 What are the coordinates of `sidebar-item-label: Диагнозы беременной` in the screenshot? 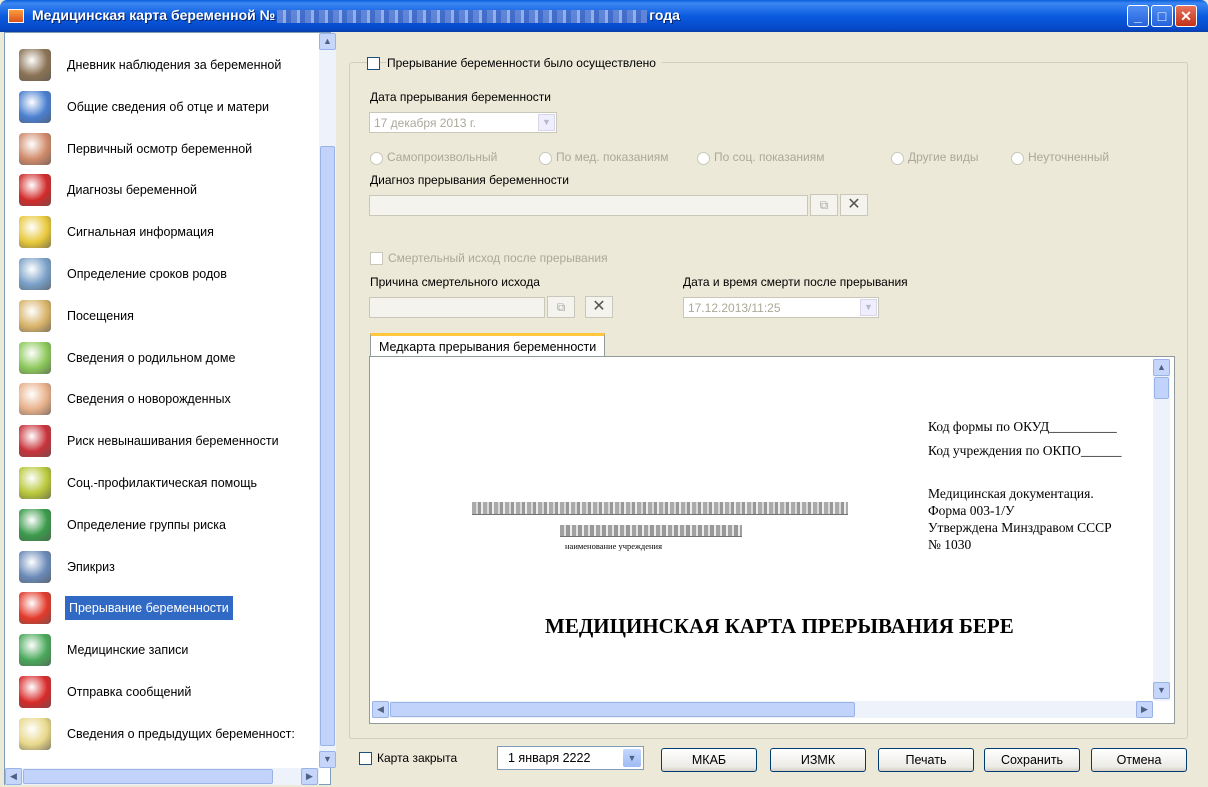 It's located at (132, 190).